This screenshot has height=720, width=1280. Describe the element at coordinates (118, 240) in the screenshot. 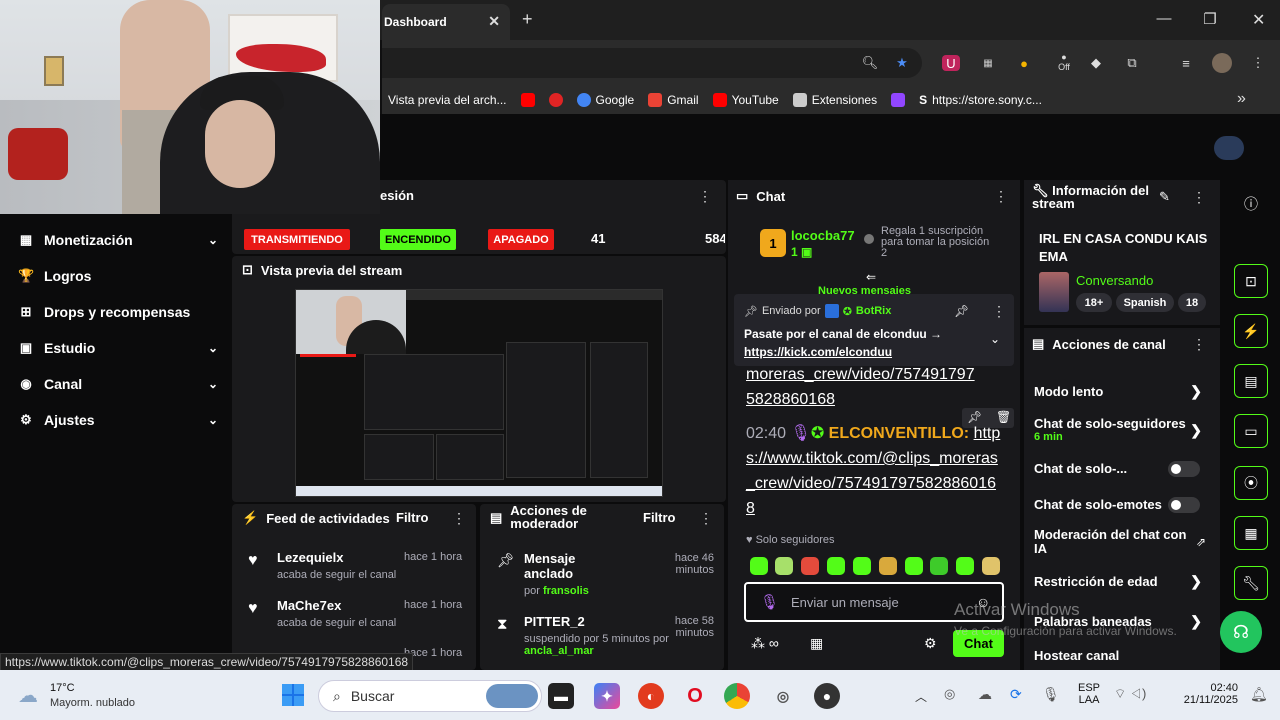

I see `nav-monetizacion: ▦ Monetización ⌄` at that location.